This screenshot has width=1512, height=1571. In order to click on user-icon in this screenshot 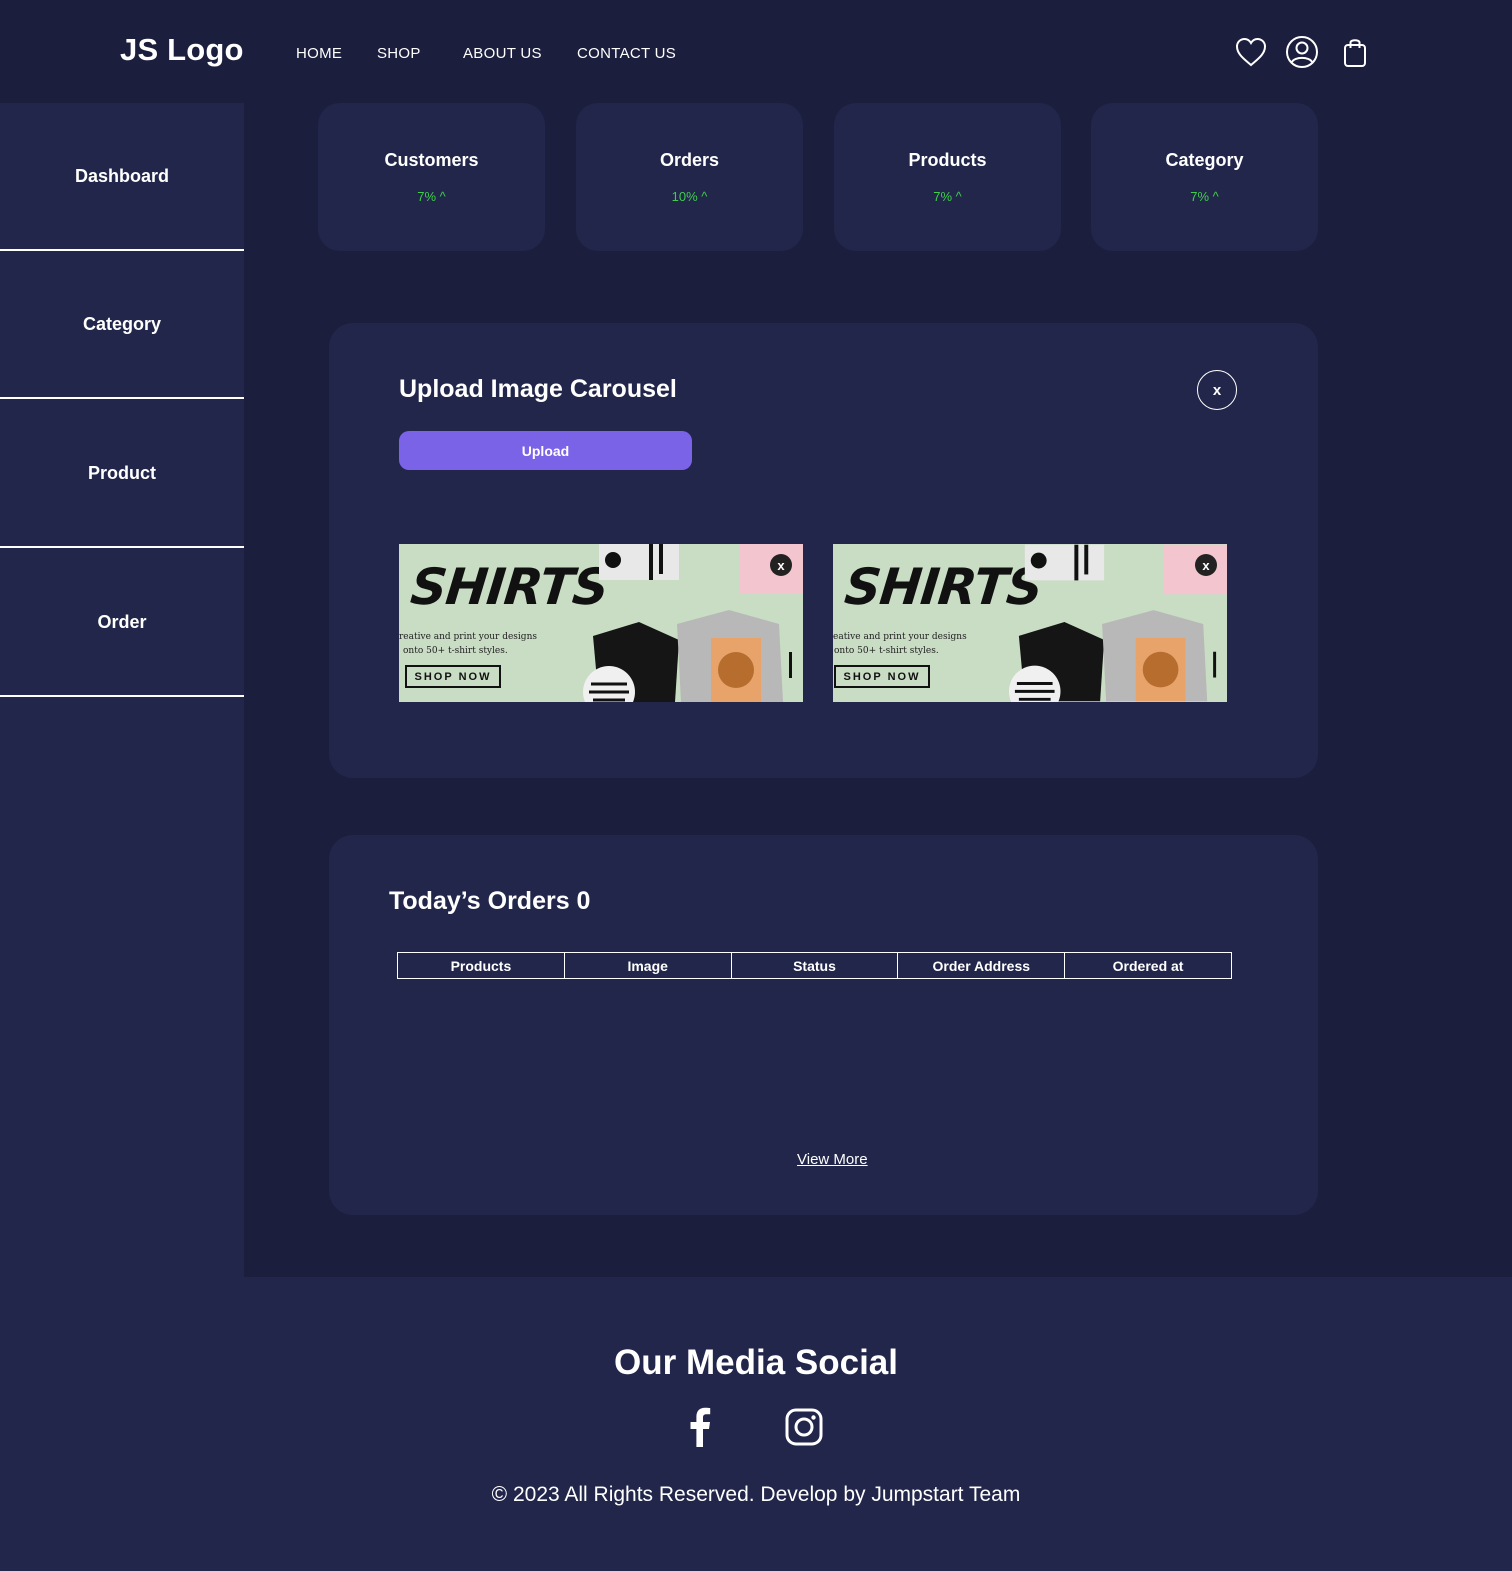, I will do `click(1302, 52)`.